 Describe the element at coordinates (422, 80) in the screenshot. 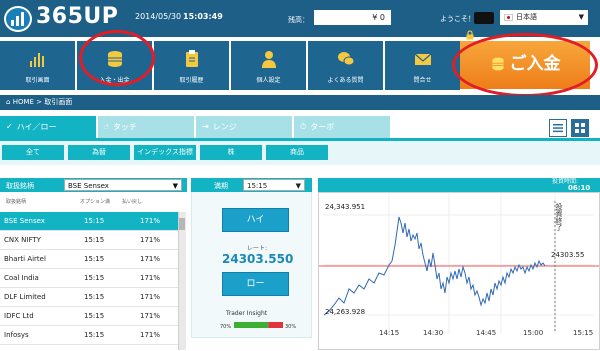

I see `nav-label: 問合せ` at that location.